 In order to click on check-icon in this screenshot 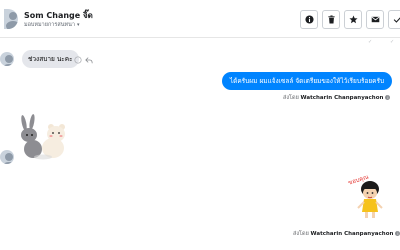, I will do `click(396, 19)`.